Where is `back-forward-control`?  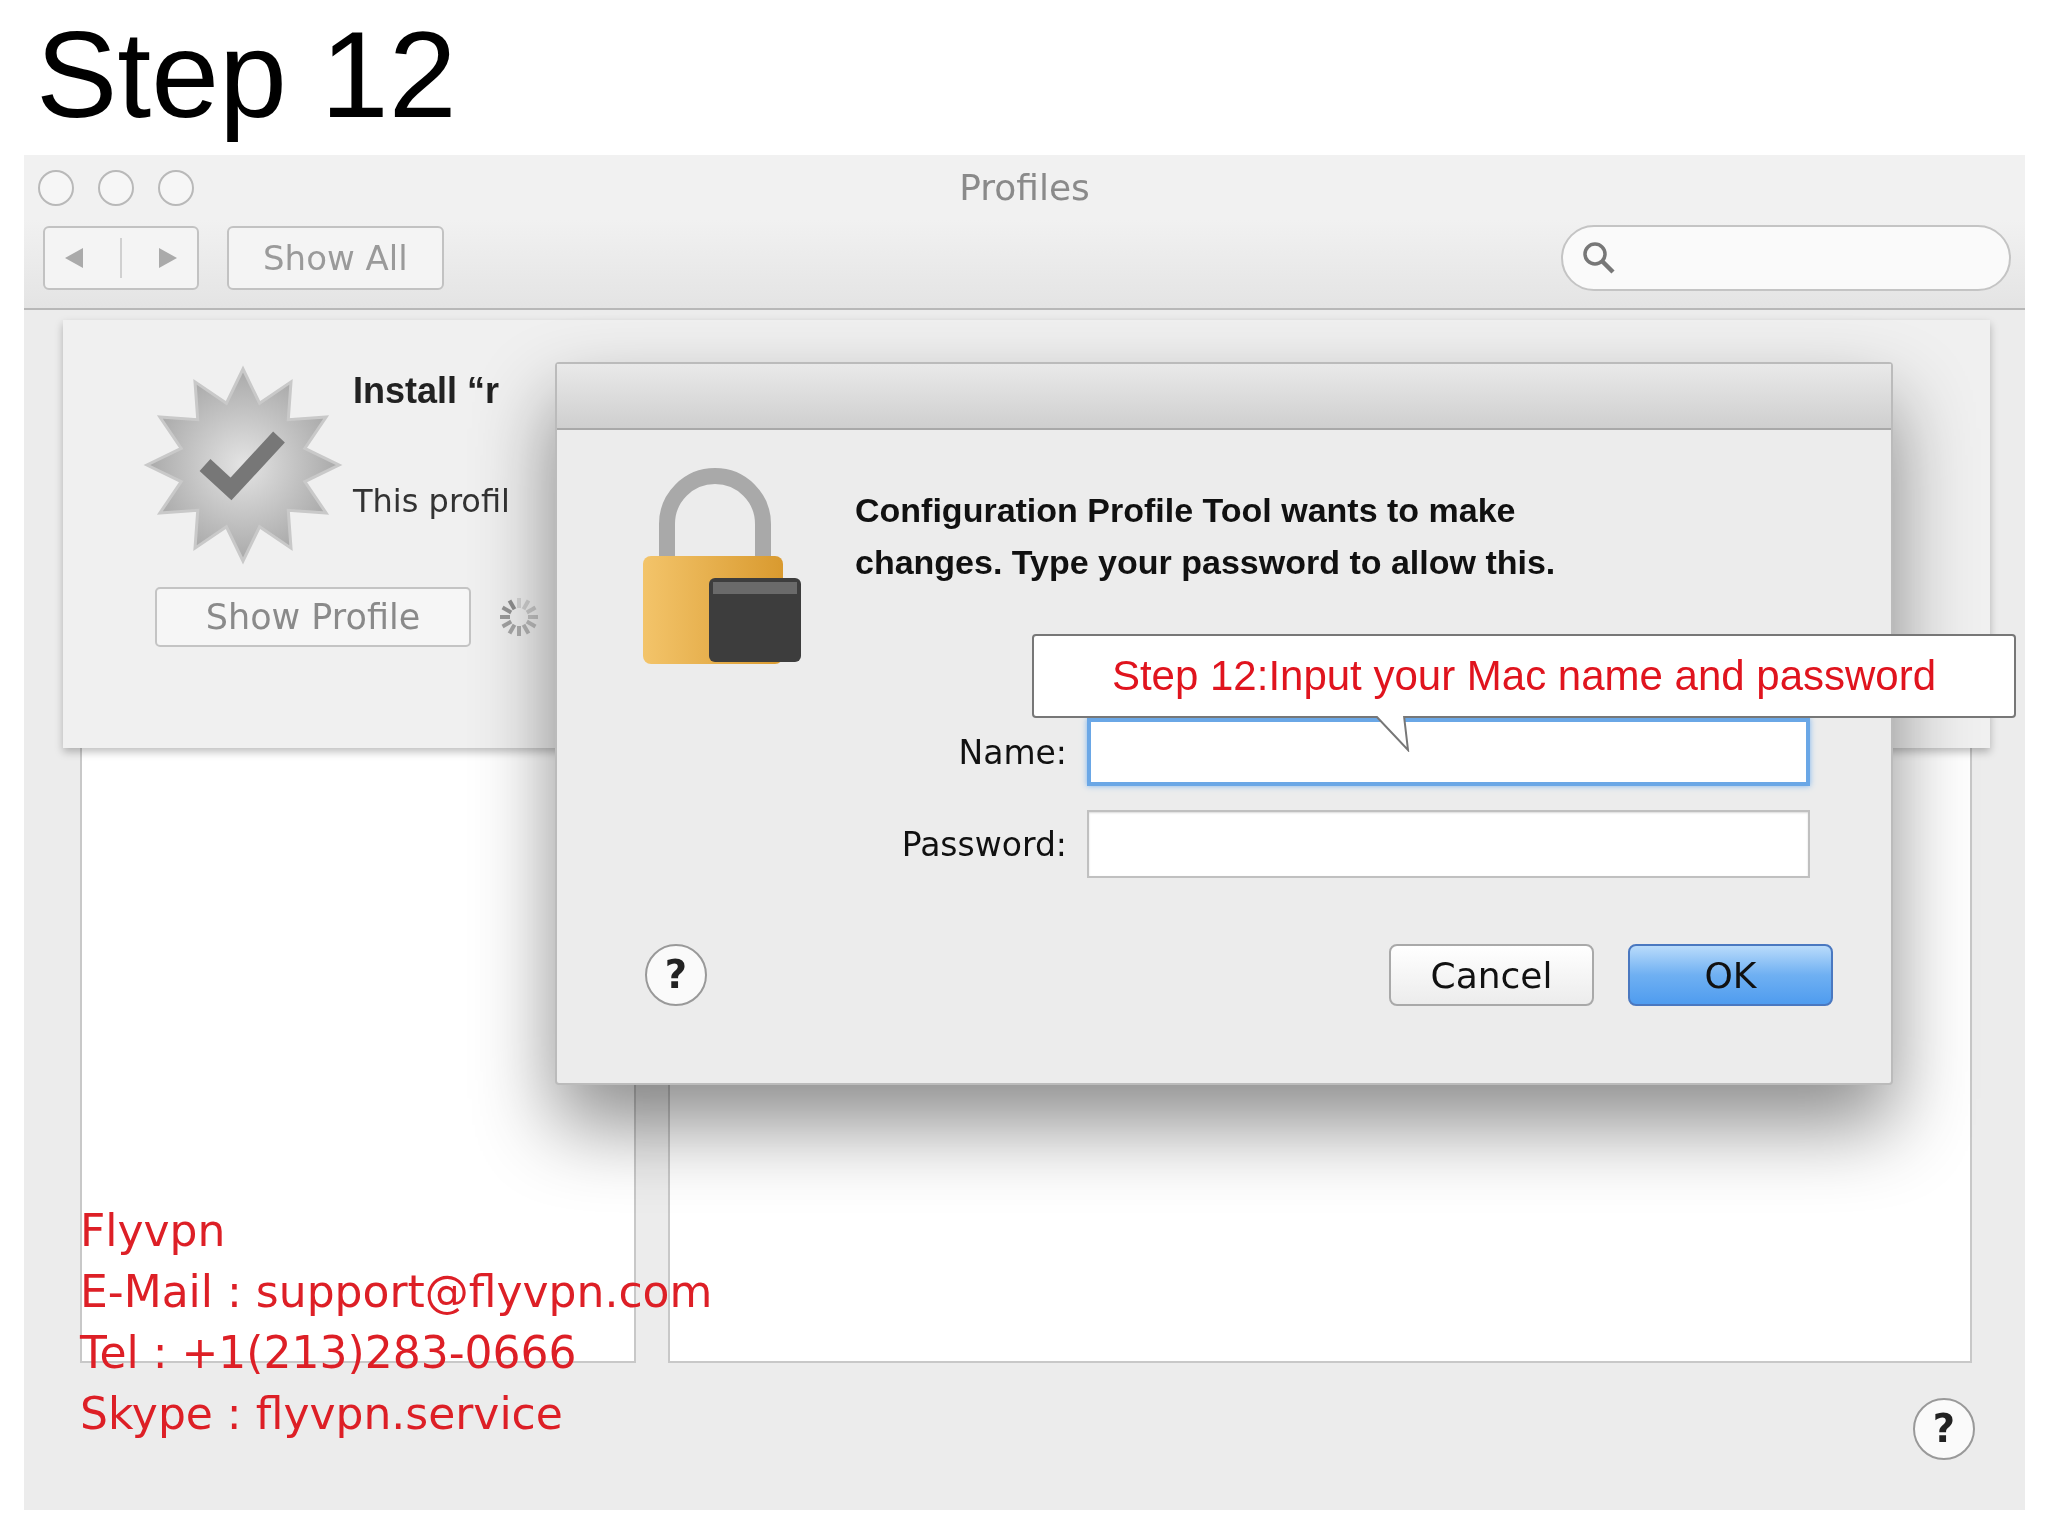 back-forward-control is located at coordinates (121, 258).